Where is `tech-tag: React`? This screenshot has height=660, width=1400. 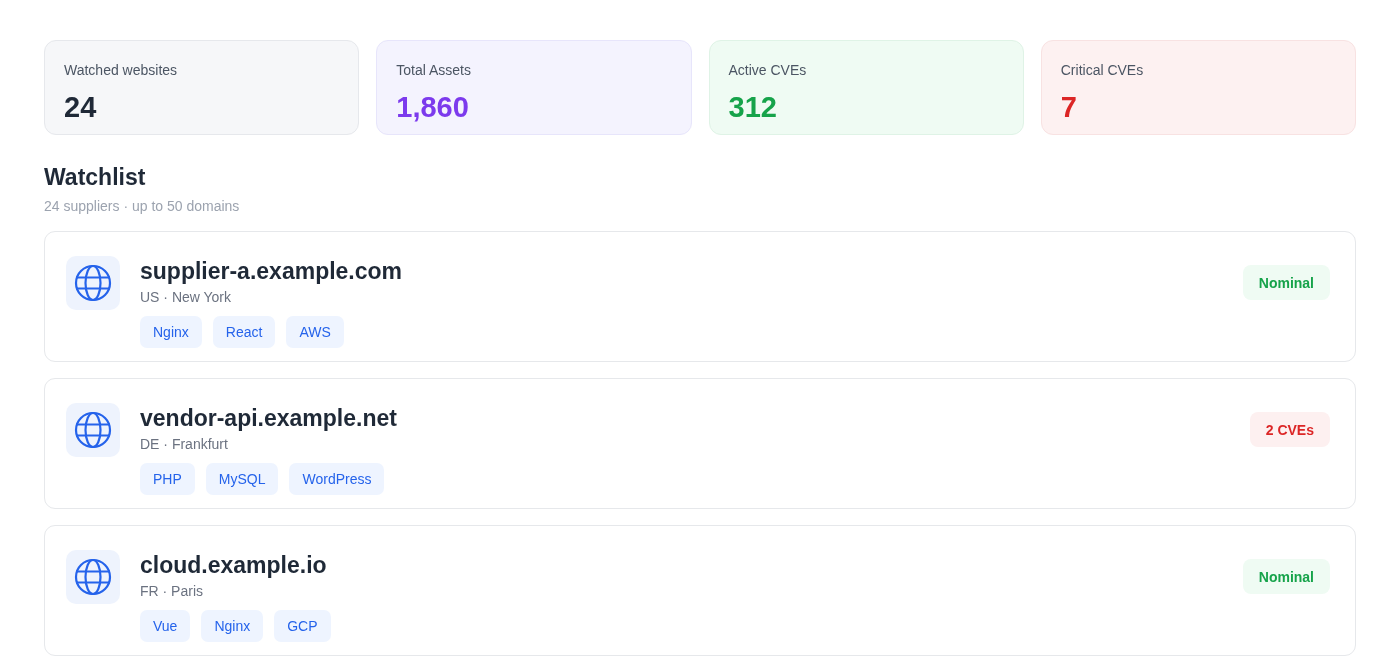
tech-tag: React is located at coordinates (244, 332).